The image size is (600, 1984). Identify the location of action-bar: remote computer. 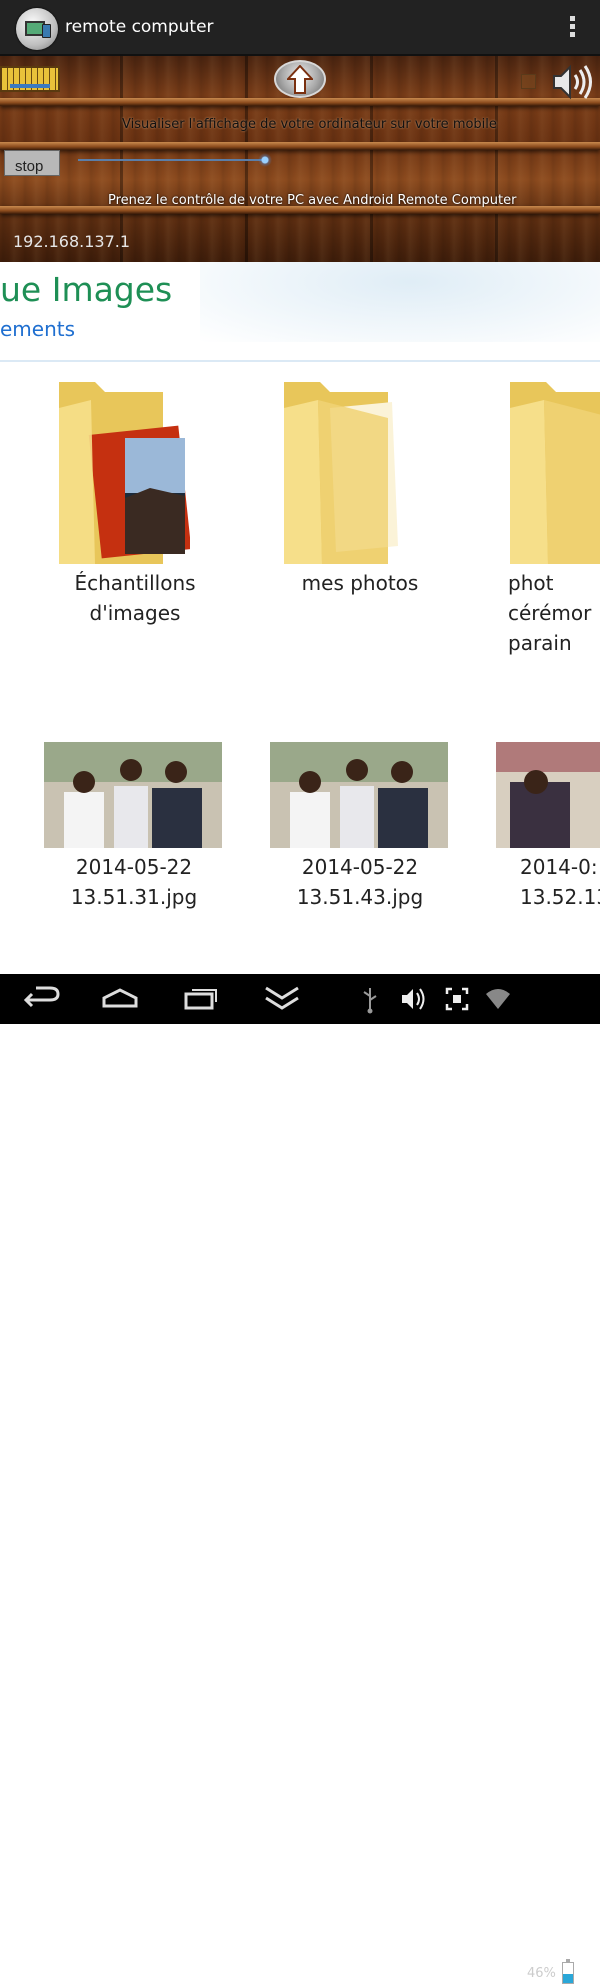
(300, 28).